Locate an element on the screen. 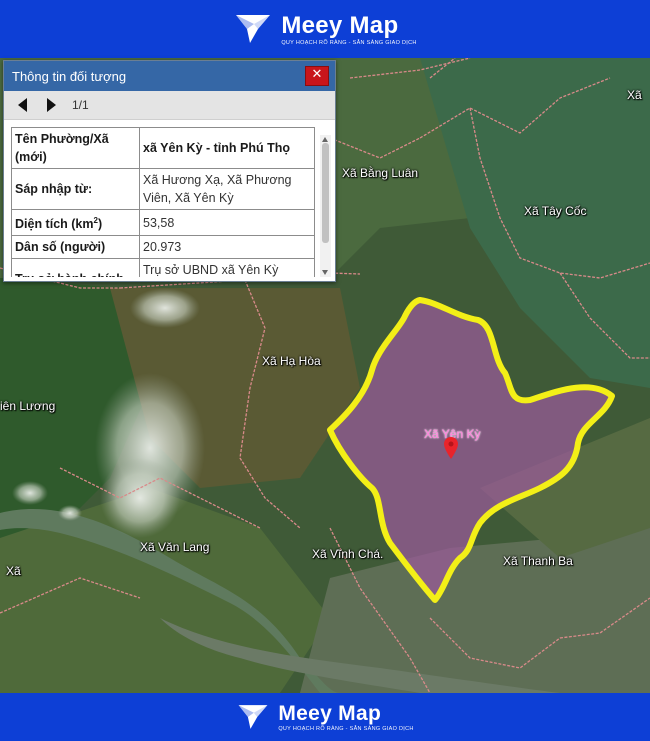 The height and width of the screenshot is (741, 650). arrow-right-icon is located at coordinates (51, 105).